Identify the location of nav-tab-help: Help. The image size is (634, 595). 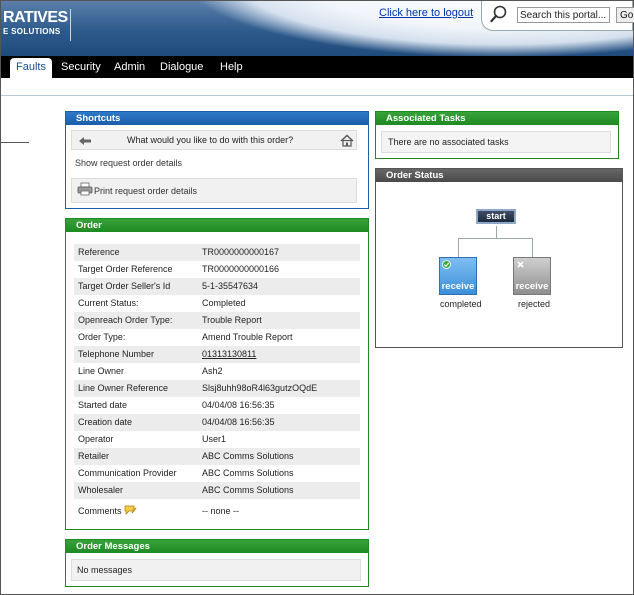
(231, 67).